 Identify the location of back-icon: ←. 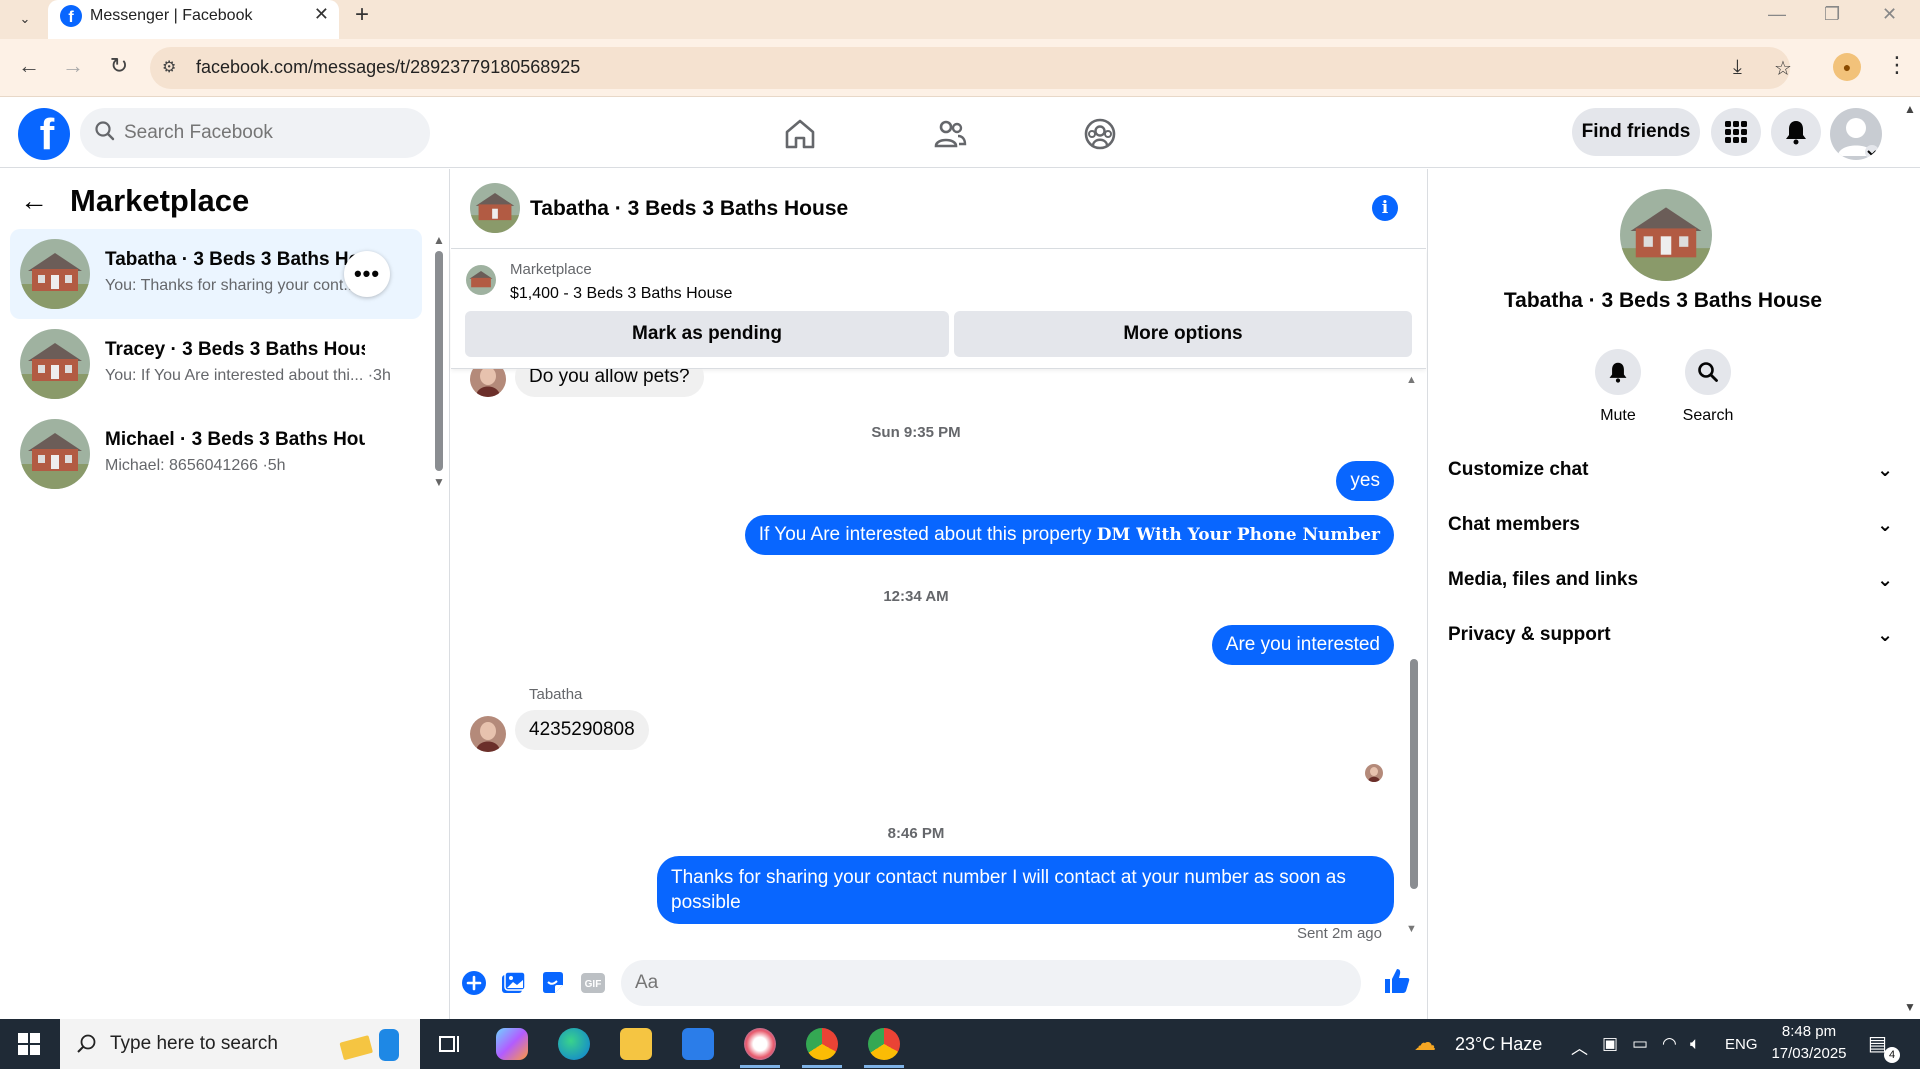
(29, 66).